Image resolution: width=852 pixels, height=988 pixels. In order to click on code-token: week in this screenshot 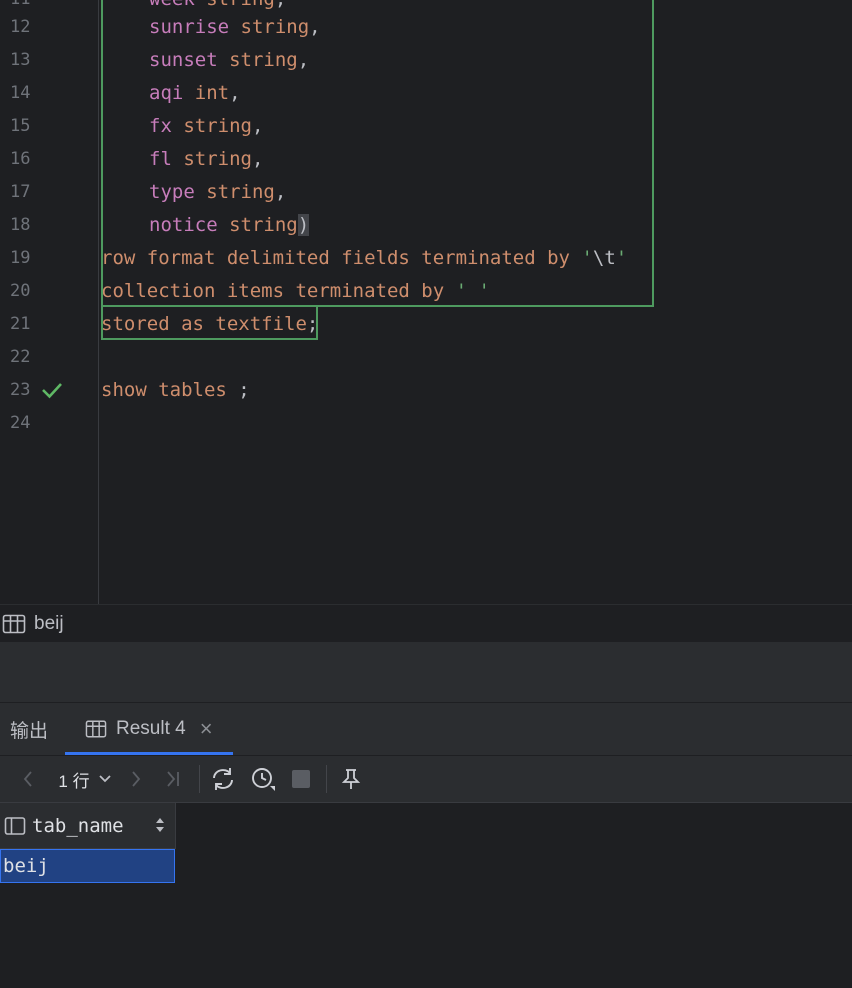, I will do `click(172, 5)`.